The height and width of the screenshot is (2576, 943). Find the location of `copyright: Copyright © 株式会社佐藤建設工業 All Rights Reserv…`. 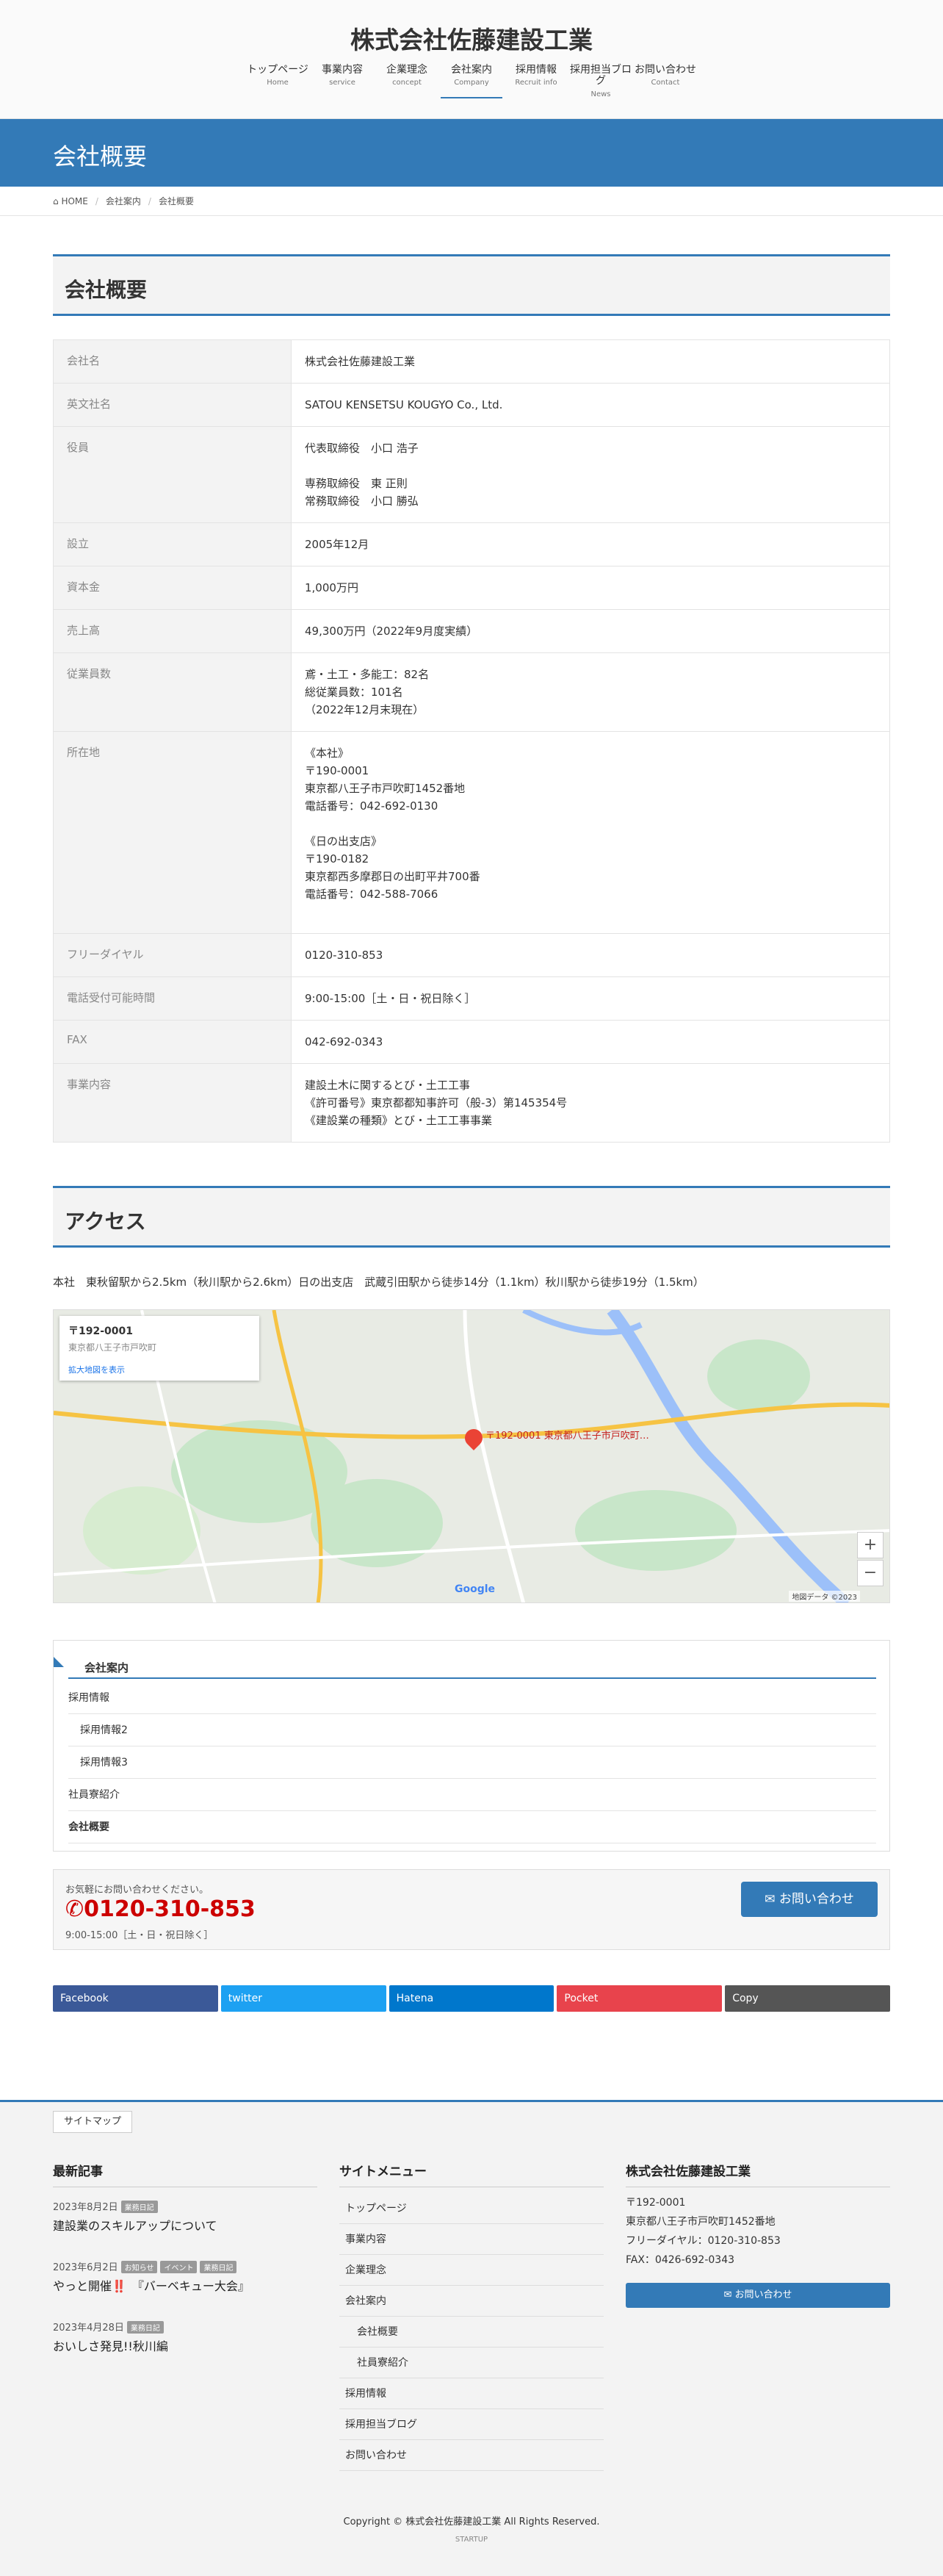

copyright: Copyright © 株式会社佐藤建設工業 All Rights Reserv… is located at coordinates (471, 2522).